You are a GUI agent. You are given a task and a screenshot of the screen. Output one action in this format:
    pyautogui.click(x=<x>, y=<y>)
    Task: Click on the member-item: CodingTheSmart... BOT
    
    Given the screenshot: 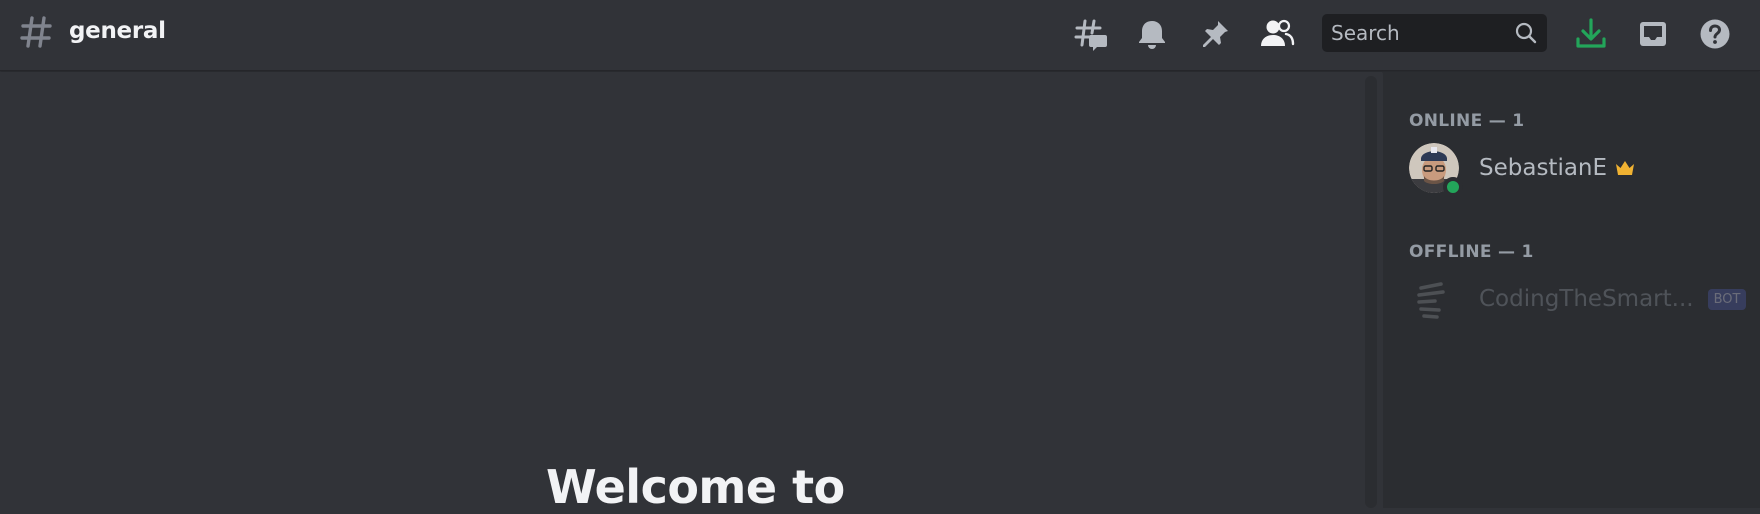 What is the action you would take?
    pyautogui.click(x=1579, y=299)
    